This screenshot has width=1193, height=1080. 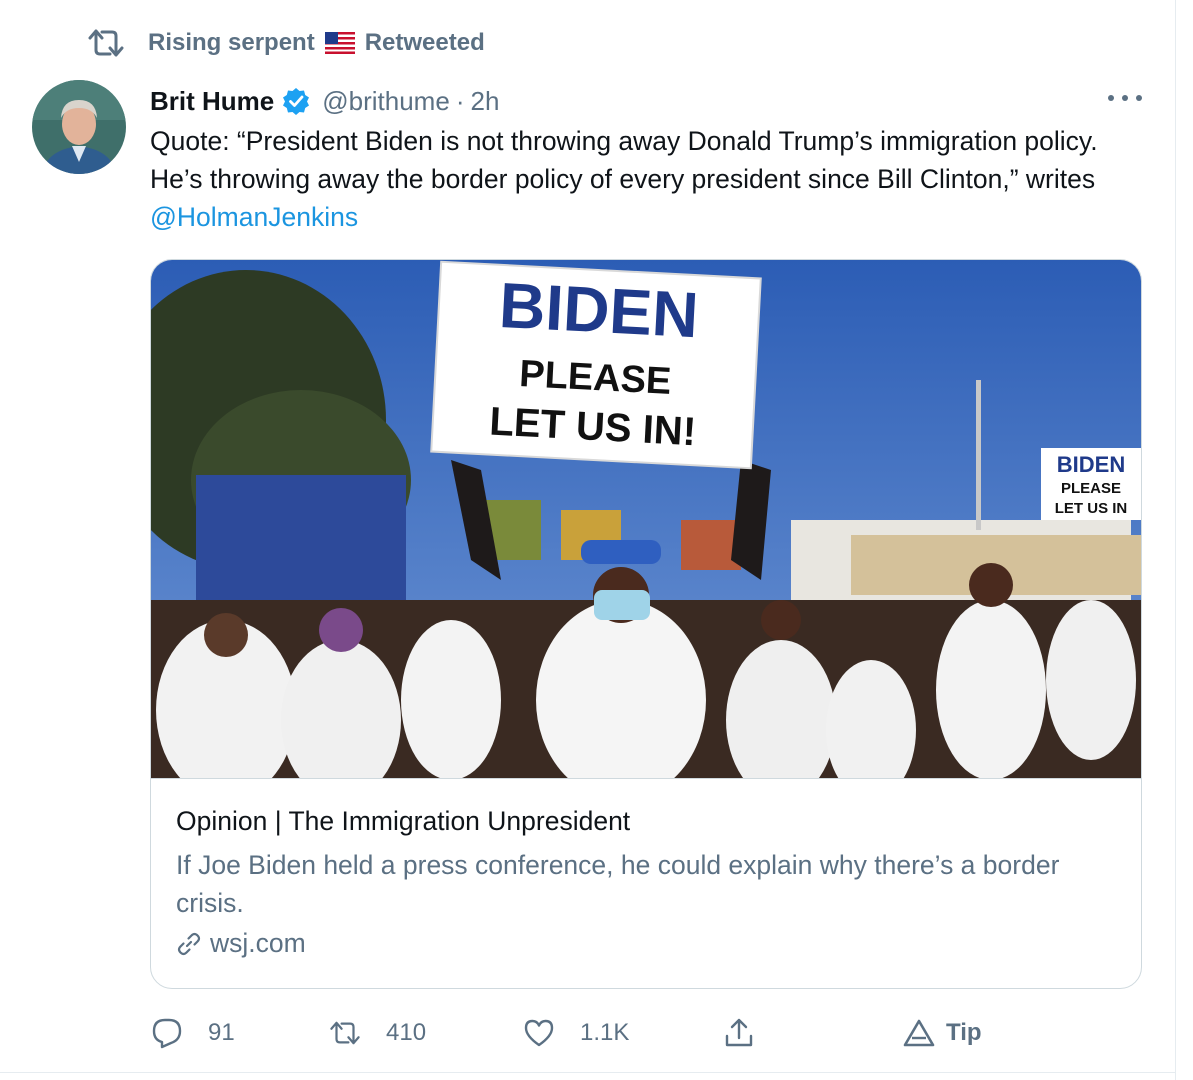 What do you see at coordinates (595, 378) in the screenshot?
I see `sign-main-line2: PLEASE` at bounding box center [595, 378].